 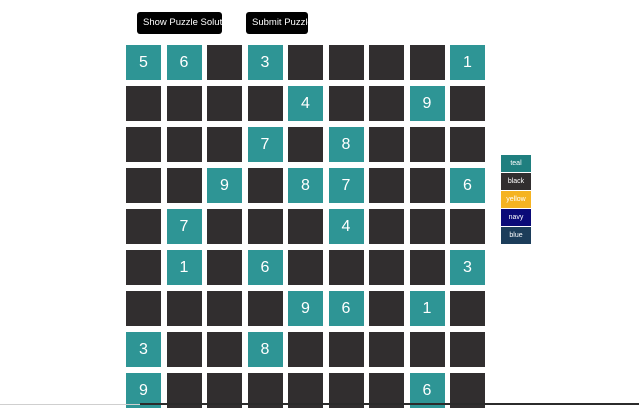 What do you see at coordinates (516, 217) in the screenshot?
I see `color-swatch-navy: navy` at bounding box center [516, 217].